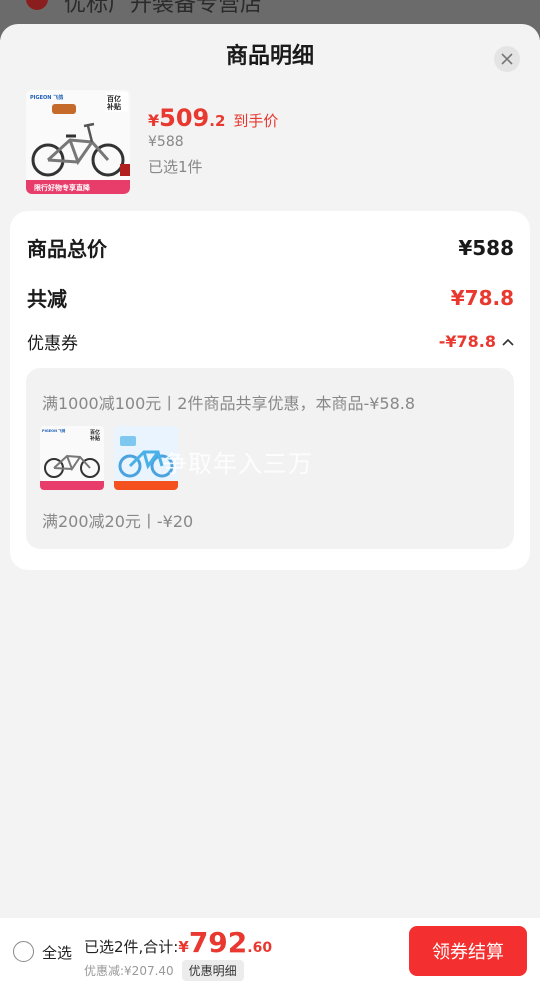  Describe the element at coordinates (154, 120) in the screenshot. I see `price-currency: ¥` at that location.